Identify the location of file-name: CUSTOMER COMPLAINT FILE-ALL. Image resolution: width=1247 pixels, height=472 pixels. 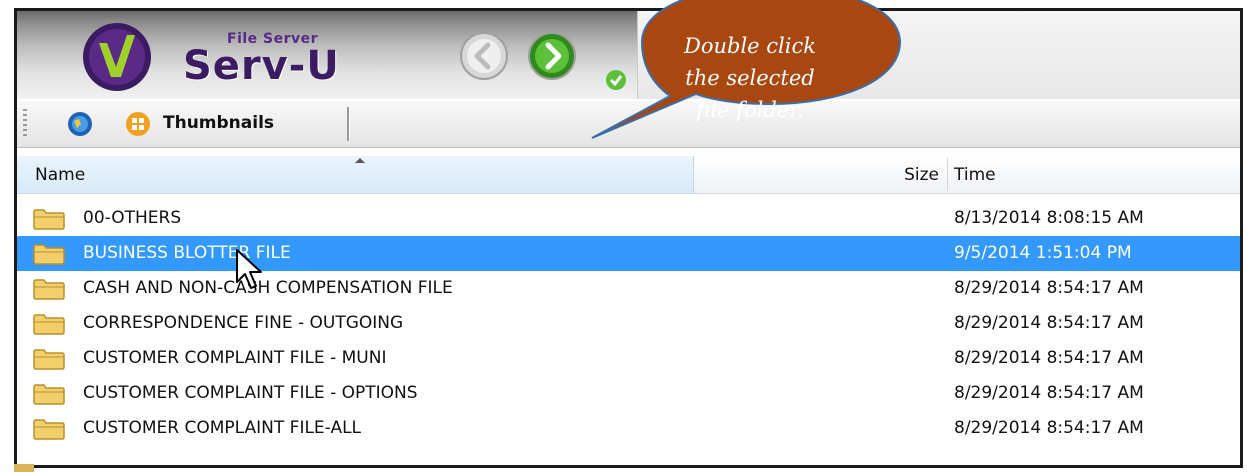
(222, 428).